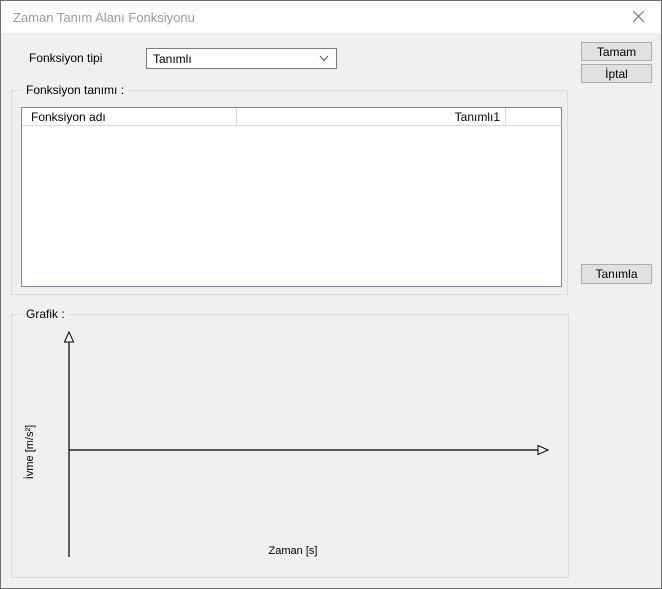  What do you see at coordinates (616, 274) in the screenshot?
I see `define-button: Tanımla` at bounding box center [616, 274].